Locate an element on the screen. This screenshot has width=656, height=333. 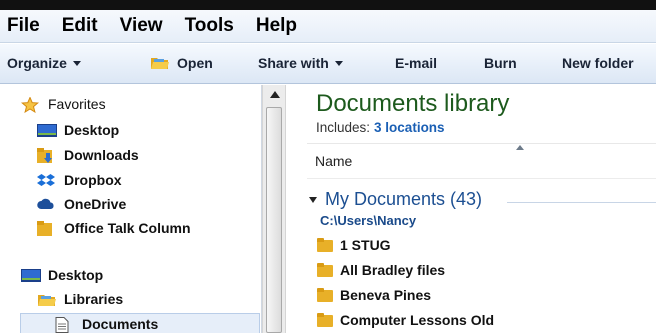
nav-item-office-talk-column: Office Talk Column is located at coordinates (114, 228).